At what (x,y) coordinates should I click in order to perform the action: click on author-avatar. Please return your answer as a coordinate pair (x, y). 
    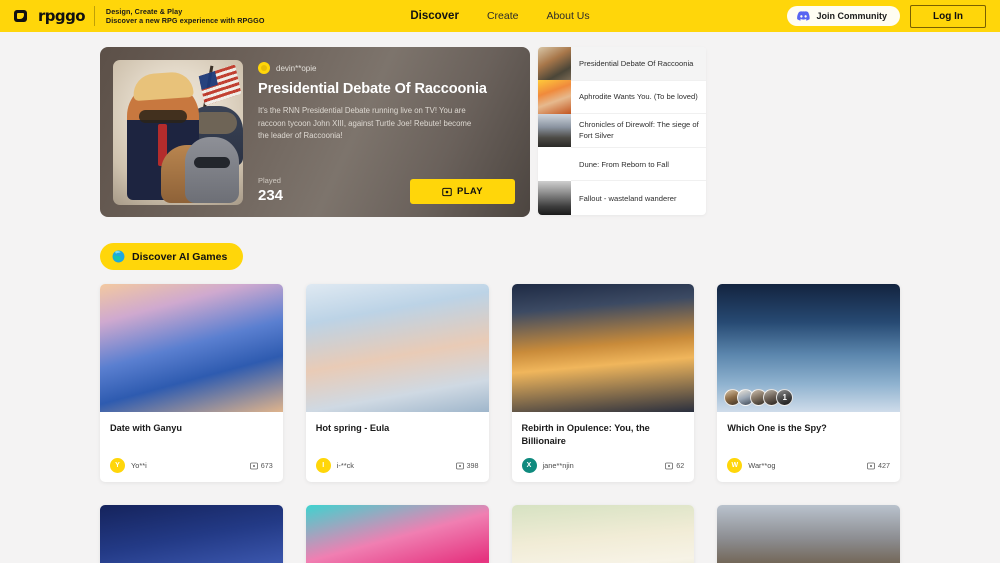
    Looking at the image, I should click on (264, 68).